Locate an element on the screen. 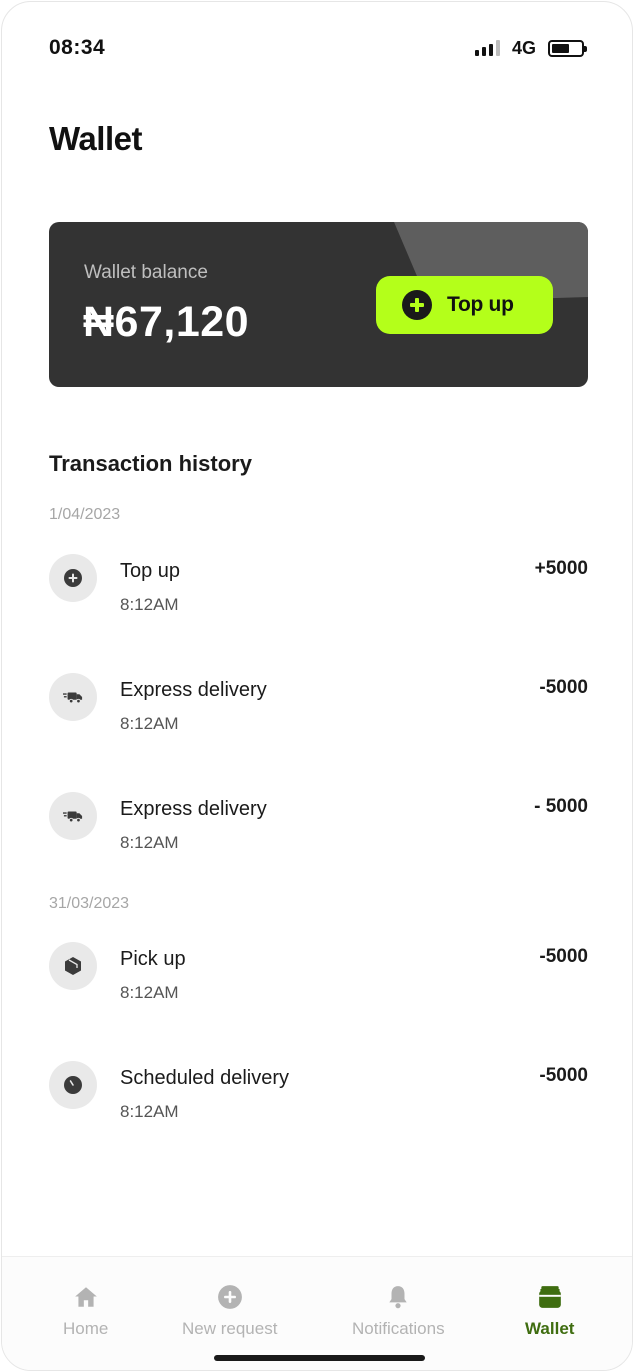 This screenshot has height=1372, width=634. top-up-button: Top up is located at coordinates (464, 305).